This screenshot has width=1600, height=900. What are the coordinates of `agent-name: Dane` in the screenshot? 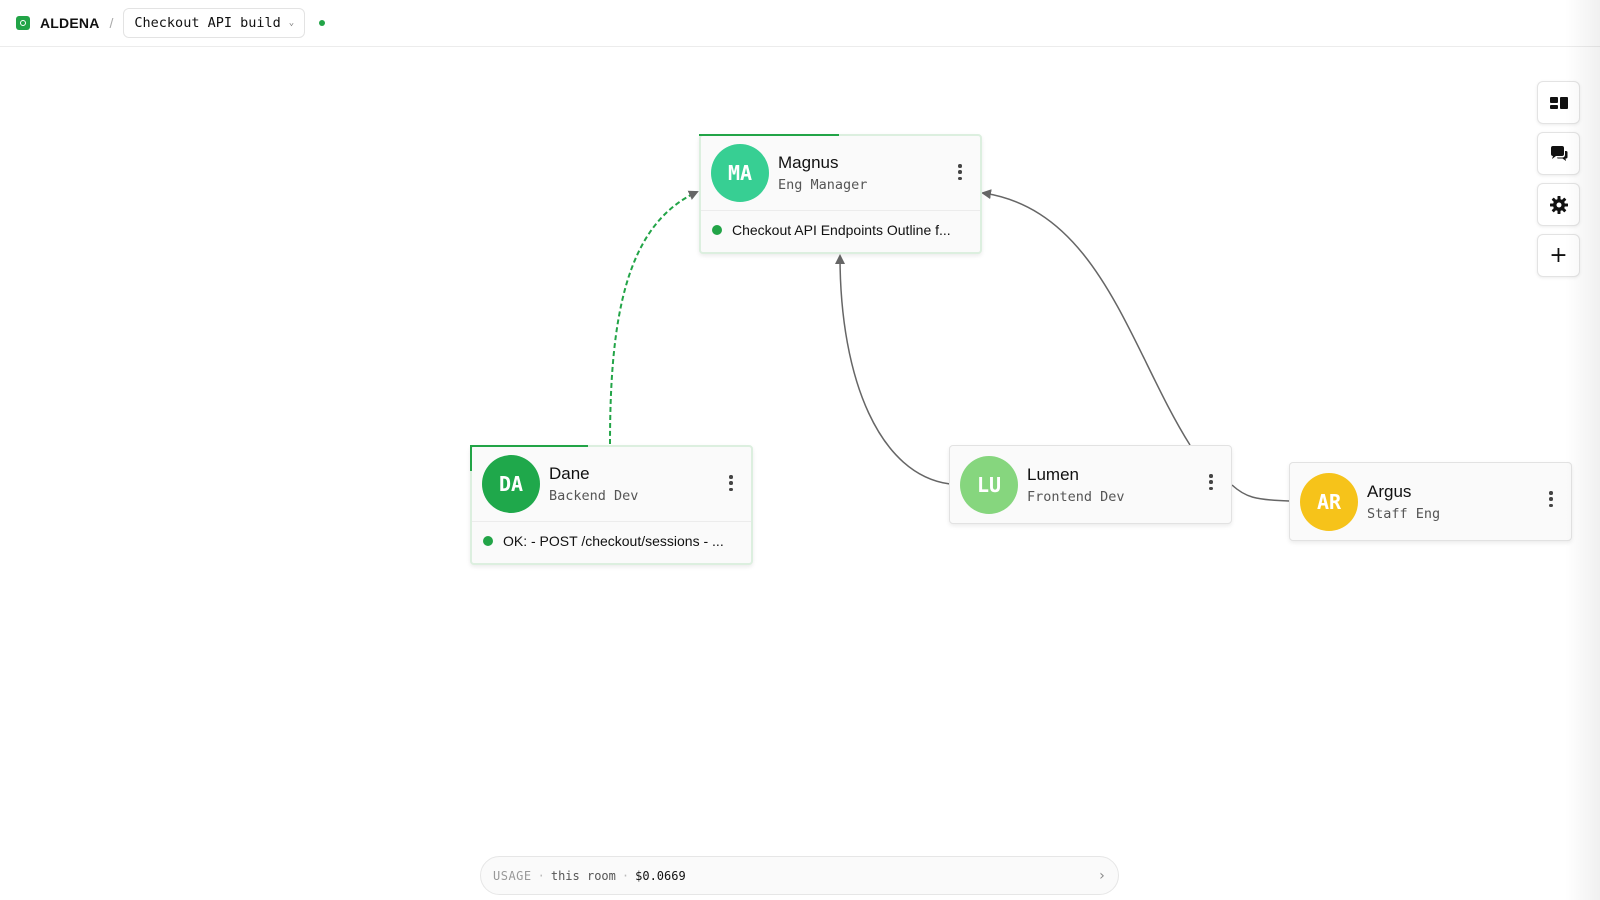 It's located at (569, 473).